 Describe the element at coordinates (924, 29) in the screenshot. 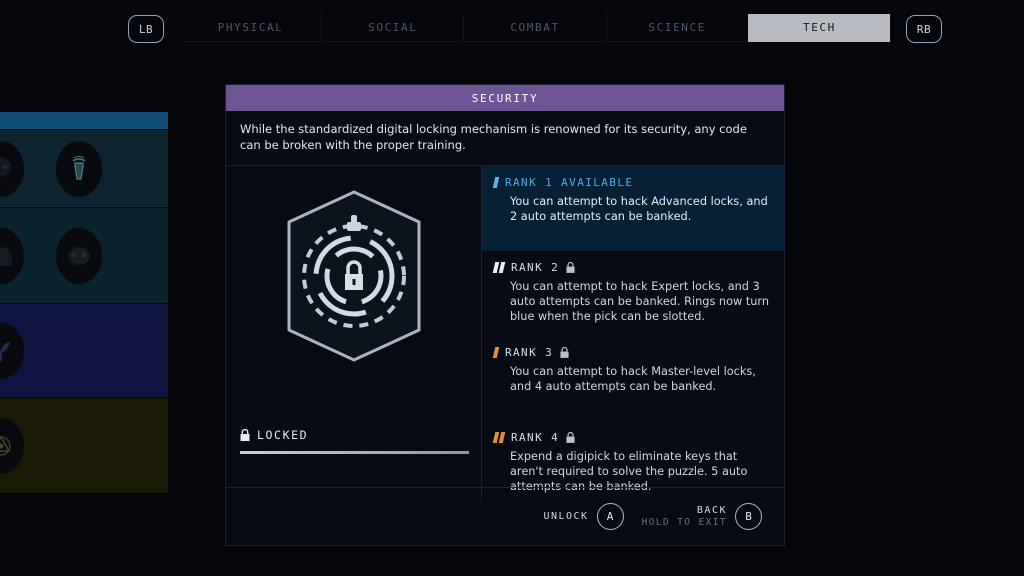

I see `right-bumper-icon: RB` at that location.